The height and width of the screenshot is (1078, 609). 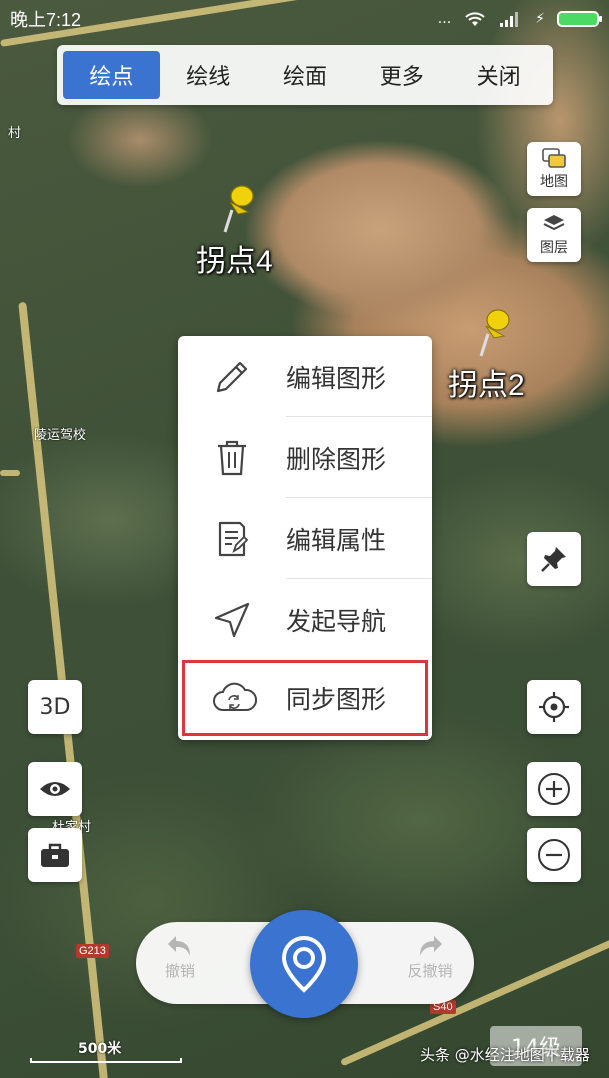 I want to click on menu-item-label: 编辑图形, so click(x=336, y=378).